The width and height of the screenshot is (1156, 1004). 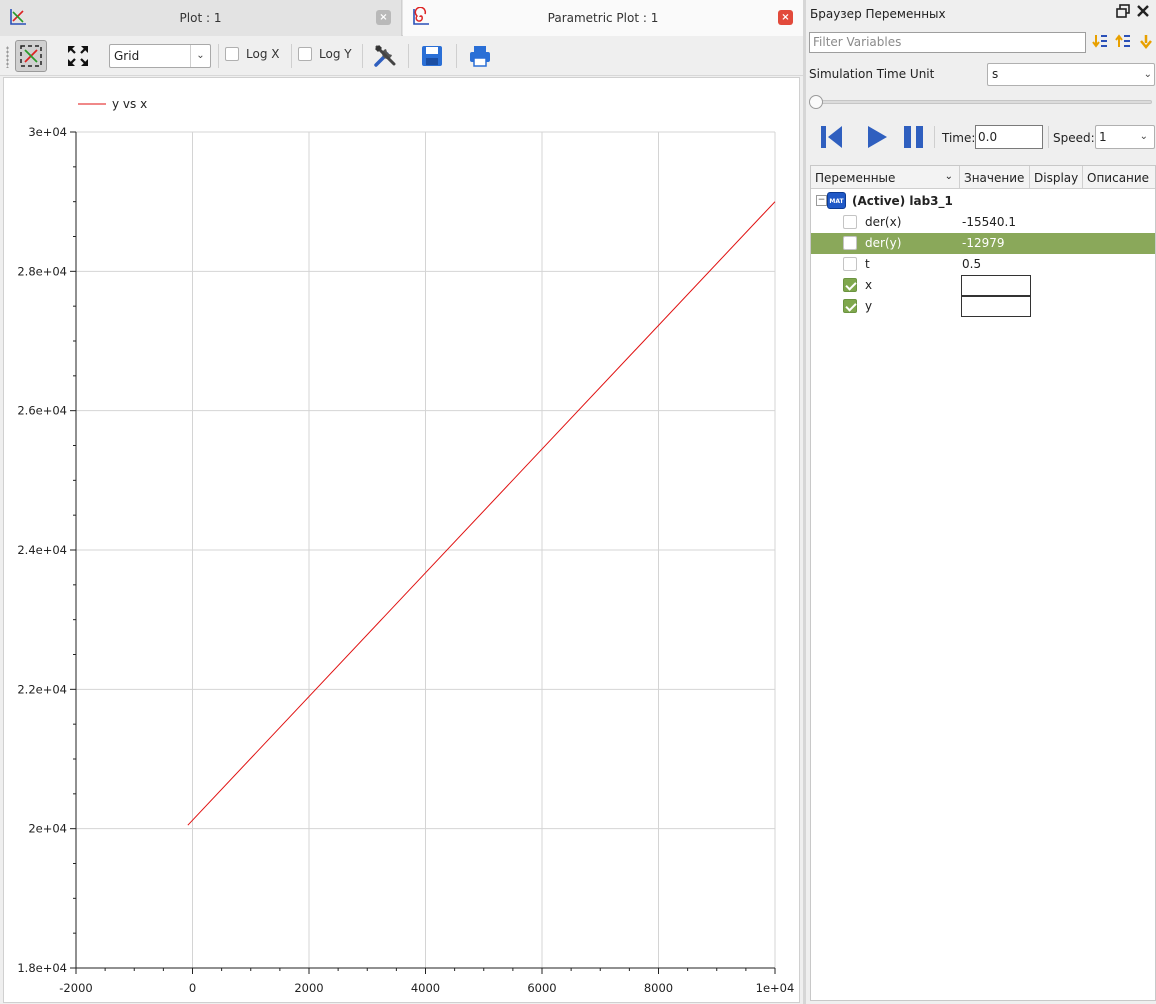 What do you see at coordinates (883, 222) in the screenshot?
I see `variable-name: der(x)` at bounding box center [883, 222].